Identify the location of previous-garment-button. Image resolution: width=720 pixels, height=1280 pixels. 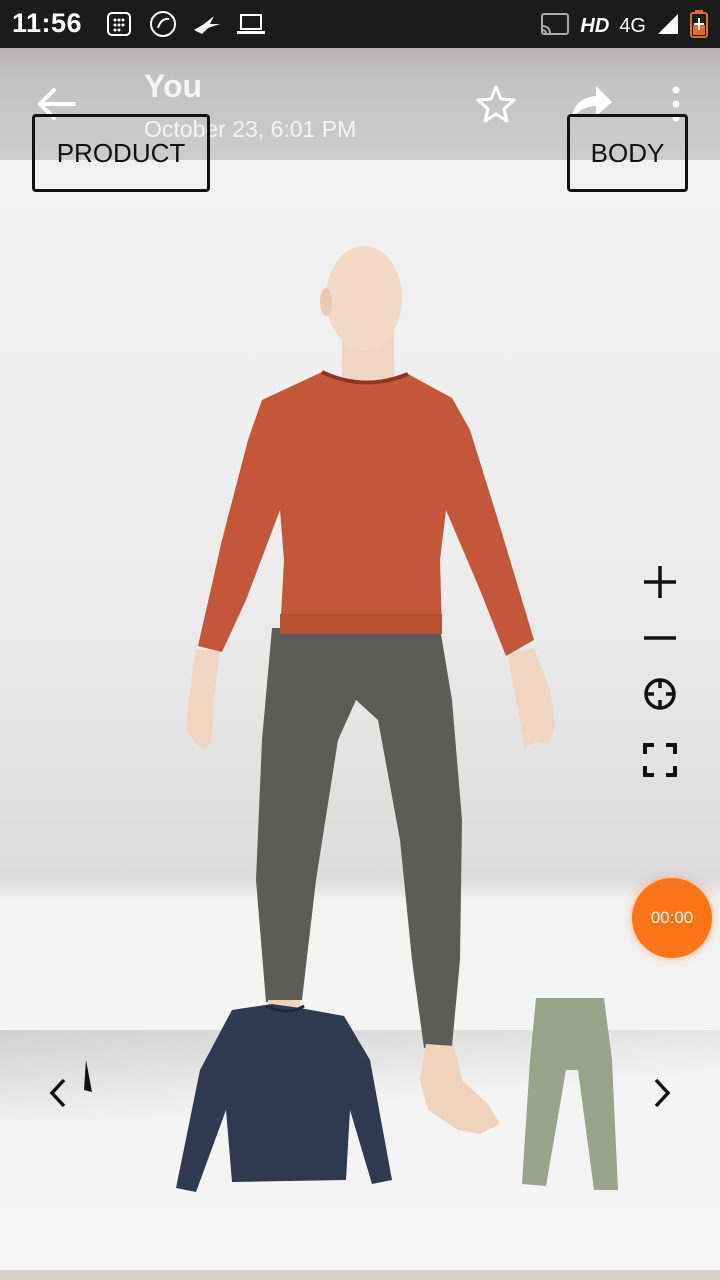
(57, 1093).